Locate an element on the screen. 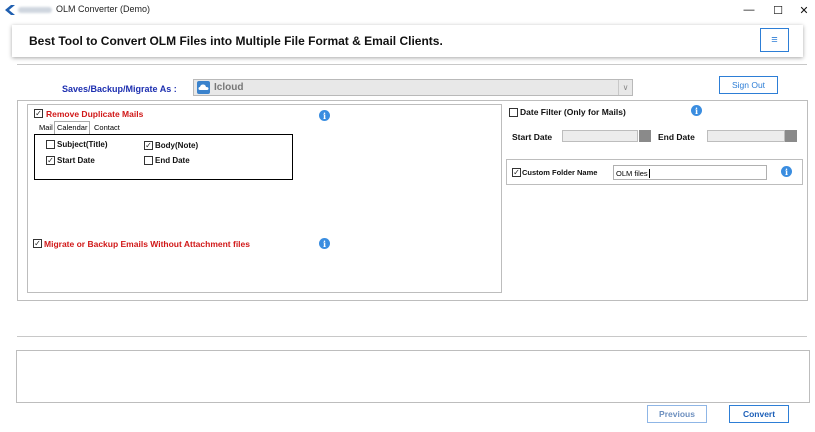 The width and height of the screenshot is (815, 432). title-bar: OLM Converter (Demo) — ☐ ✕ is located at coordinates (407, 10).